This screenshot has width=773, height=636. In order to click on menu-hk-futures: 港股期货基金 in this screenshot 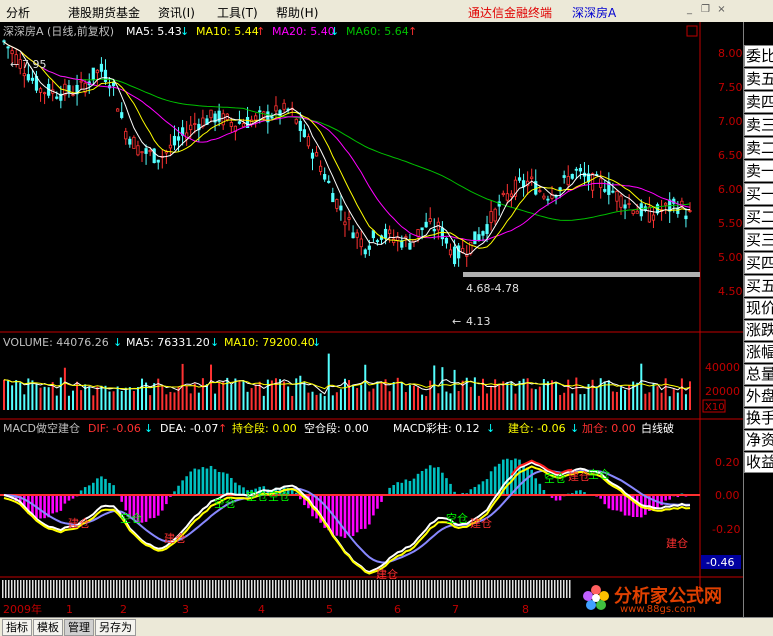, I will do `click(104, 12)`.